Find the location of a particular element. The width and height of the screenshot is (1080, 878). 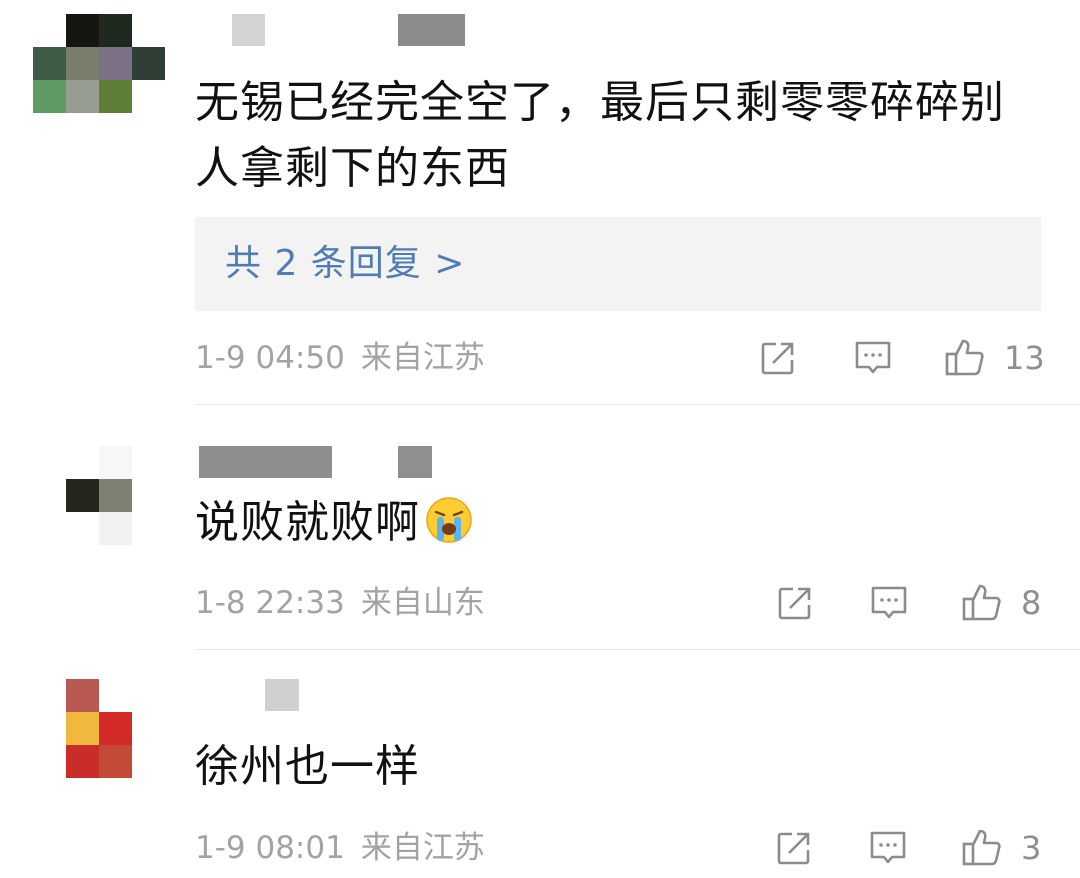

timestamp: 1-9 04:50 is located at coordinates (270, 358).